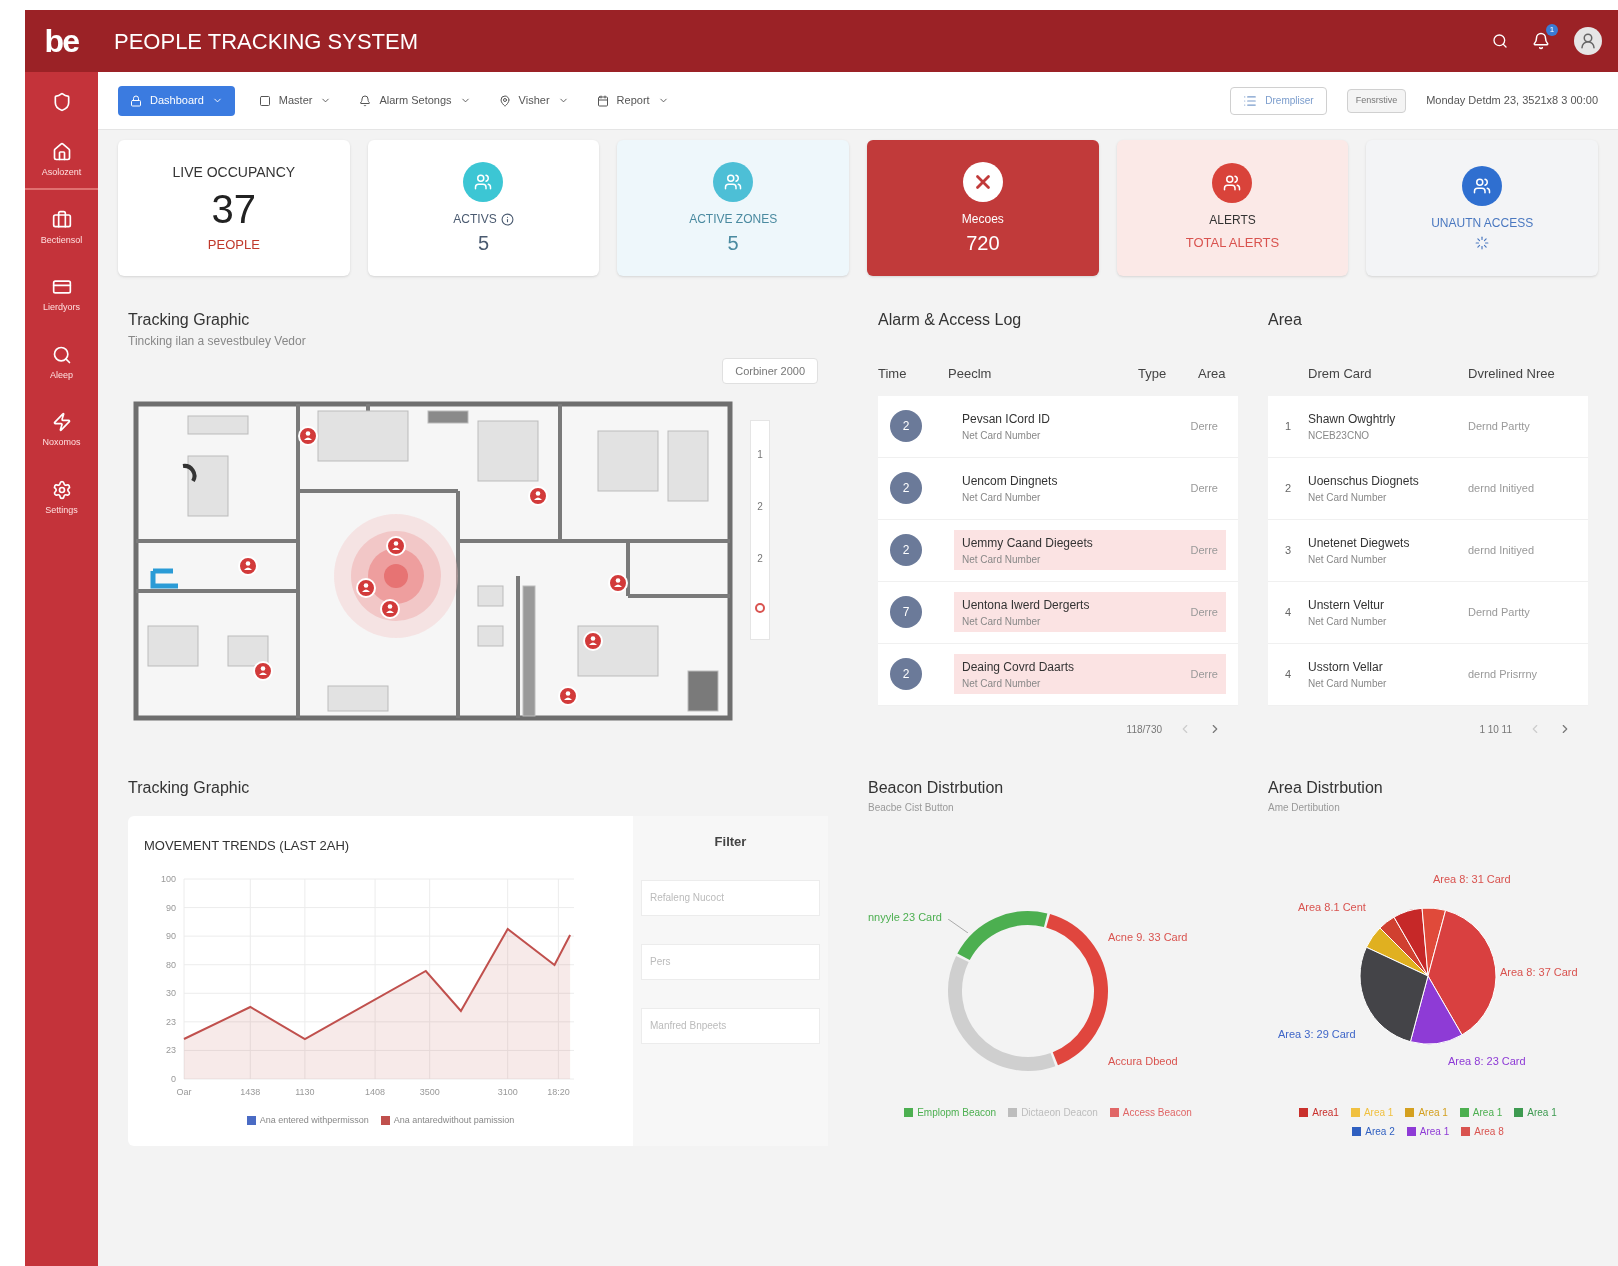 Image resolution: width=1618 pixels, height=1266 pixels. What do you see at coordinates (1503, 674) in the screenshot?
I see `area-cell-text: dernd Prisrrny` at bounding box center [1503, 674].